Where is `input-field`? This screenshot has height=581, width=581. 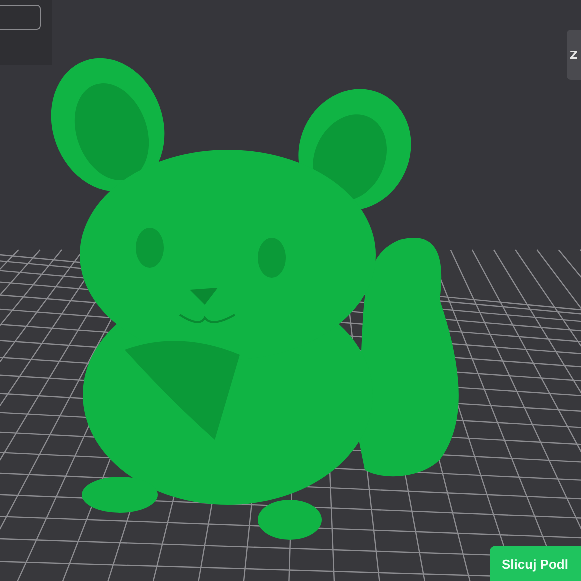 input-field is located at coordinates (20, 17).